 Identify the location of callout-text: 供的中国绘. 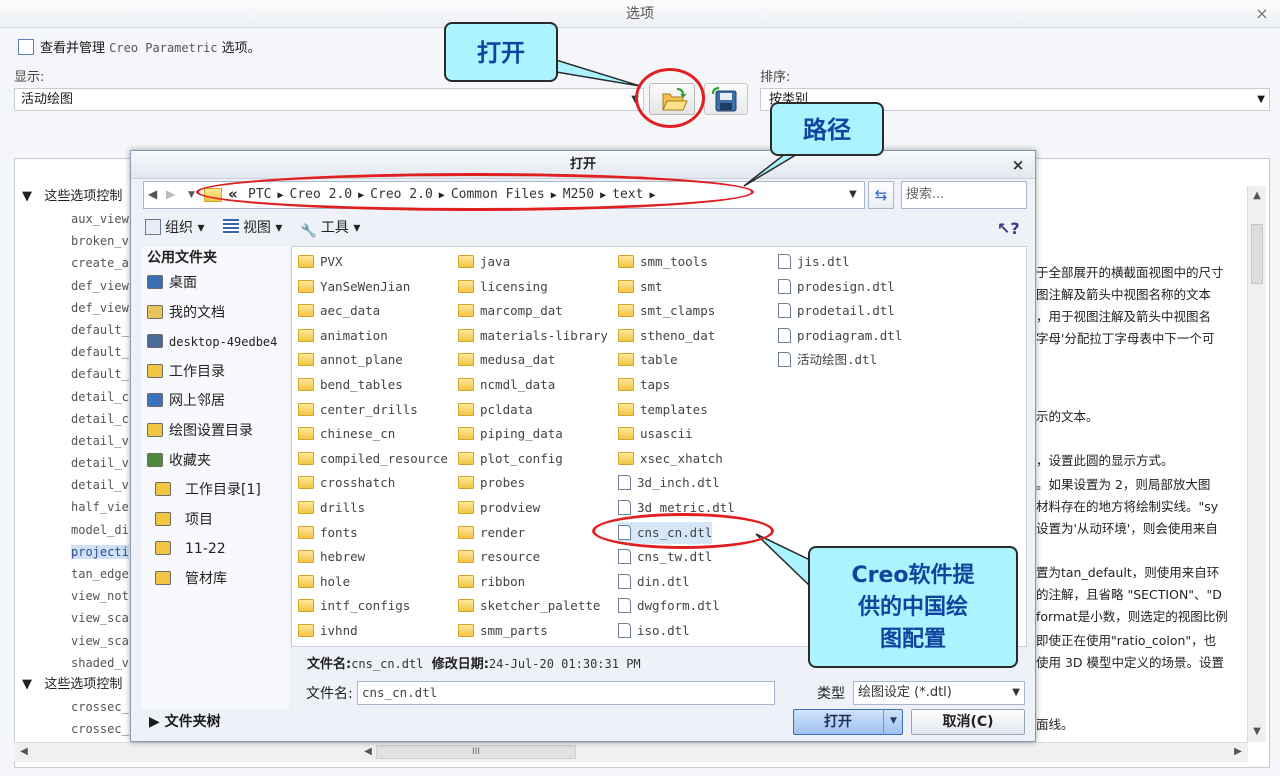
(912, 607).